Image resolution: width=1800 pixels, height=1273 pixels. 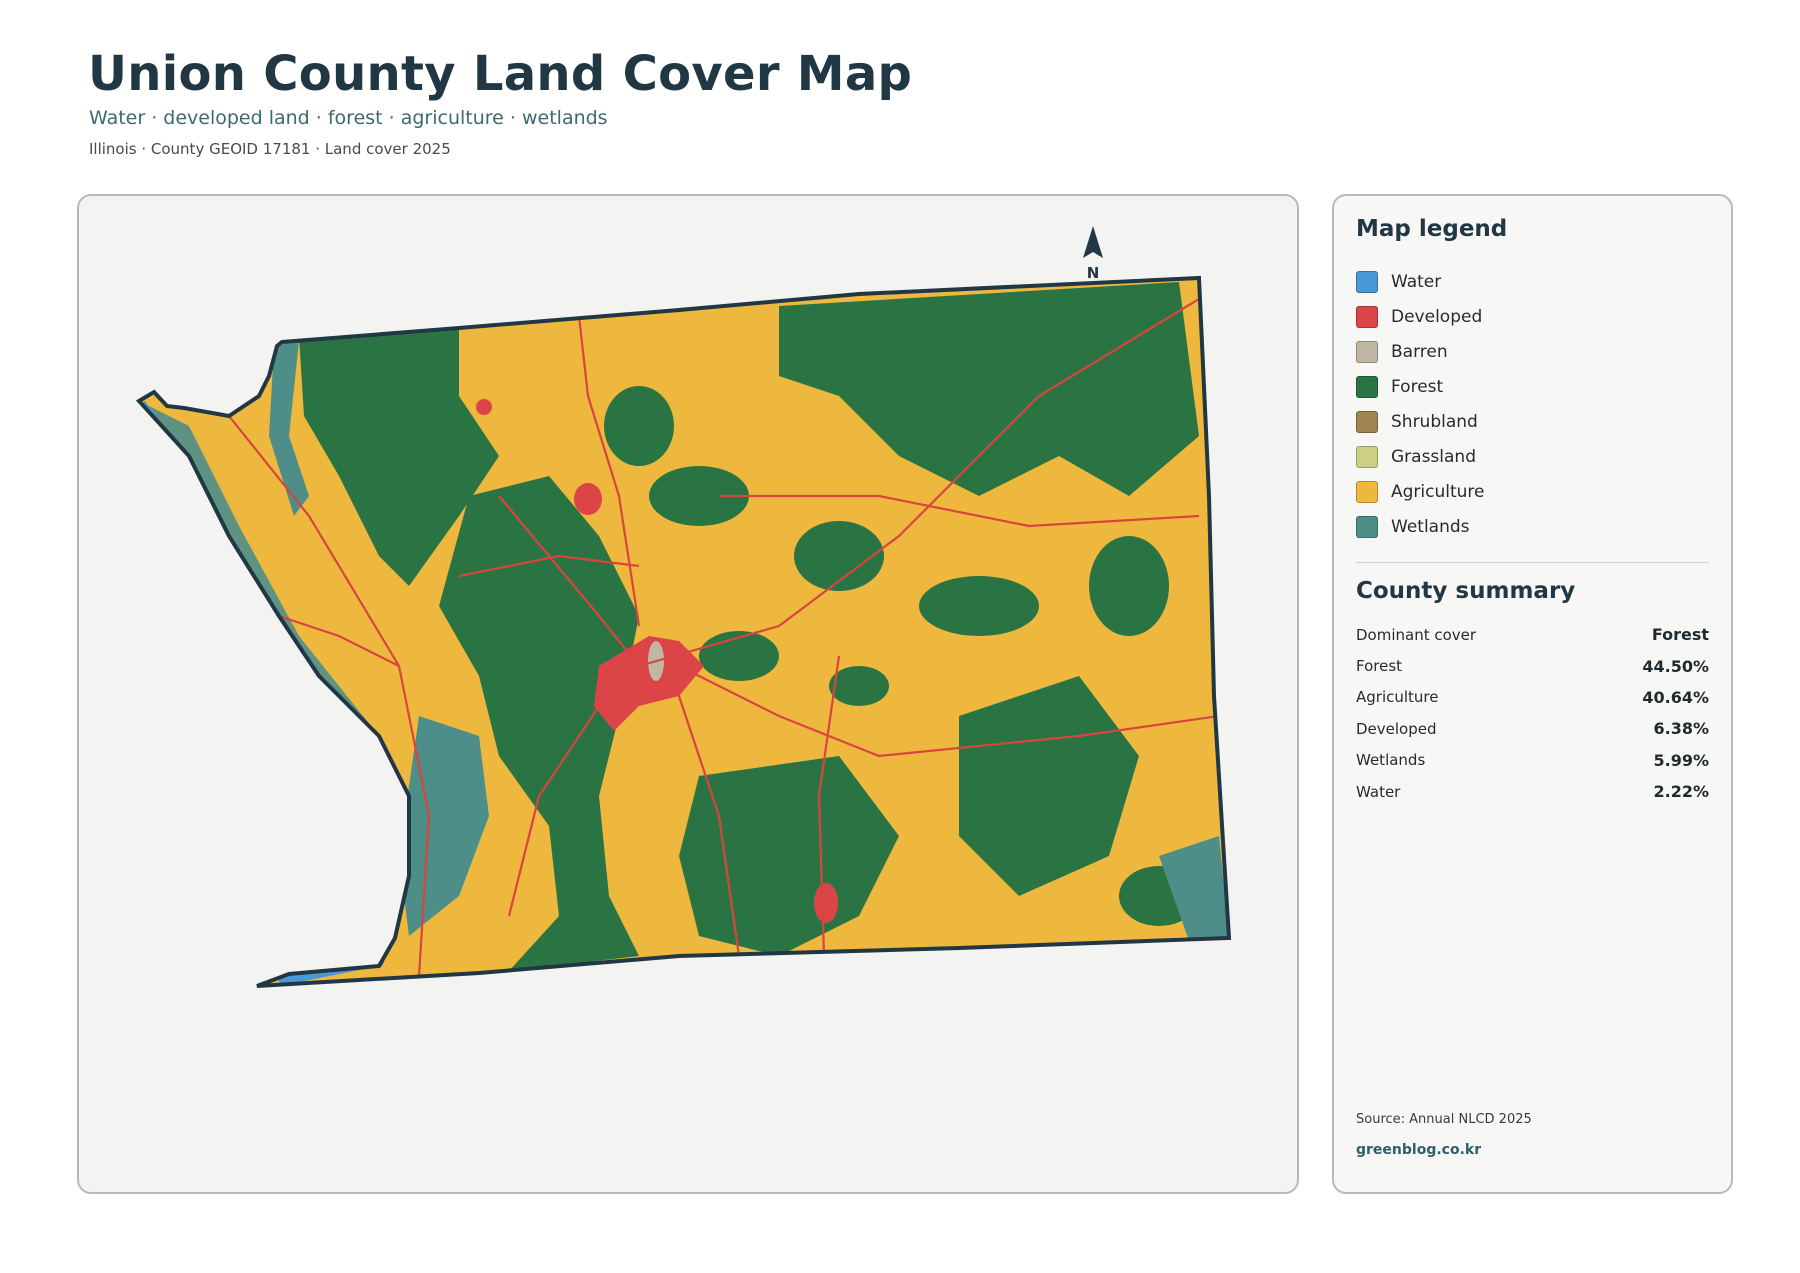 I want to click on town-northwest, so click(x=484, y=407).